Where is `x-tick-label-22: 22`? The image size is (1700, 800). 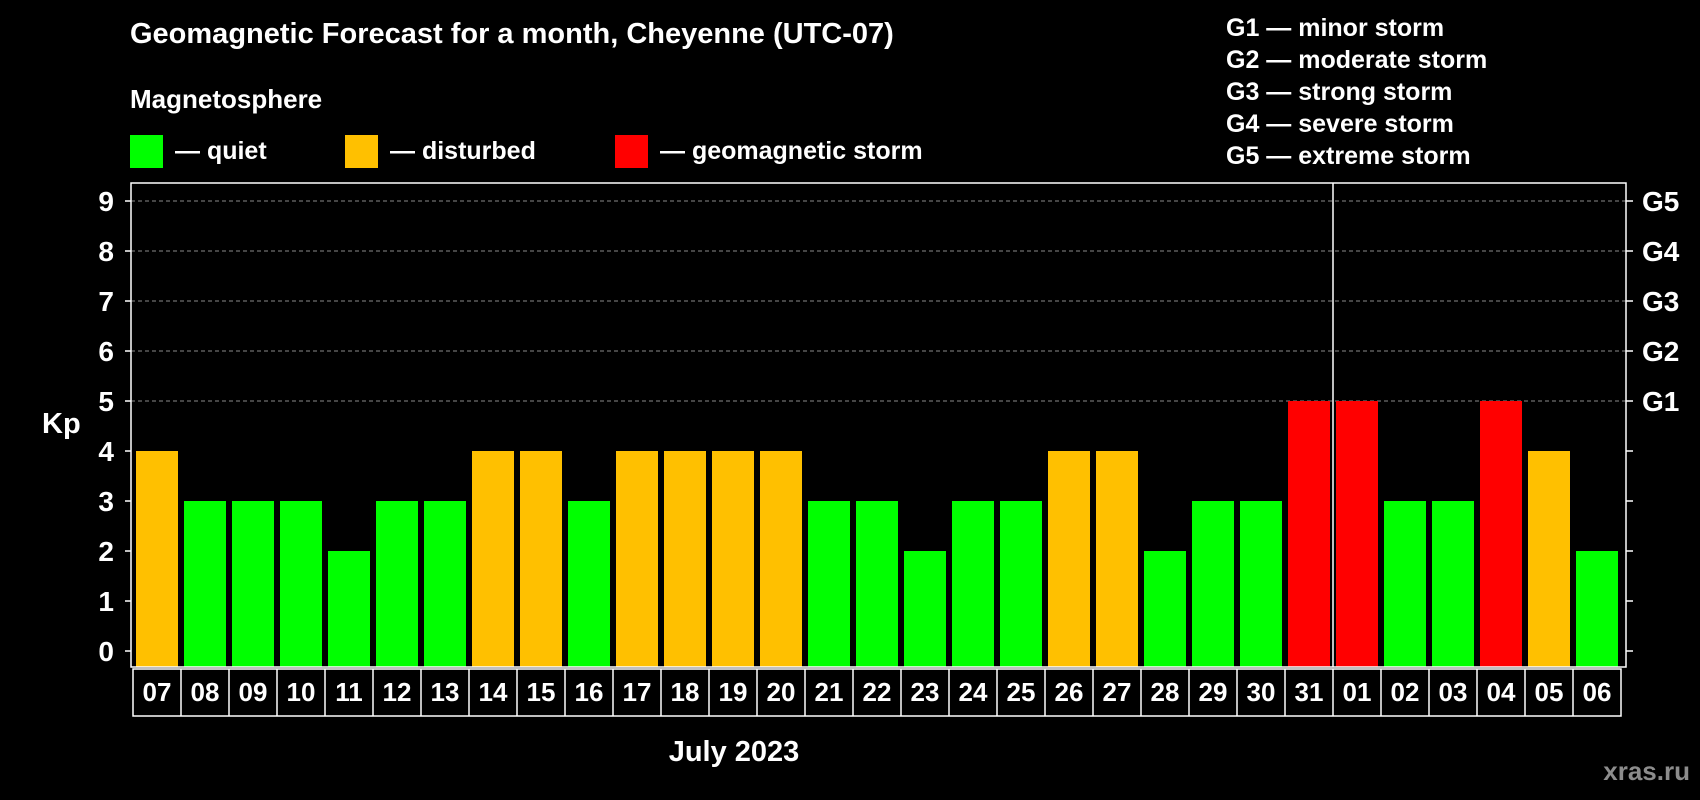 x-tick-label-22: 22 is located at coordinates (877, 692).